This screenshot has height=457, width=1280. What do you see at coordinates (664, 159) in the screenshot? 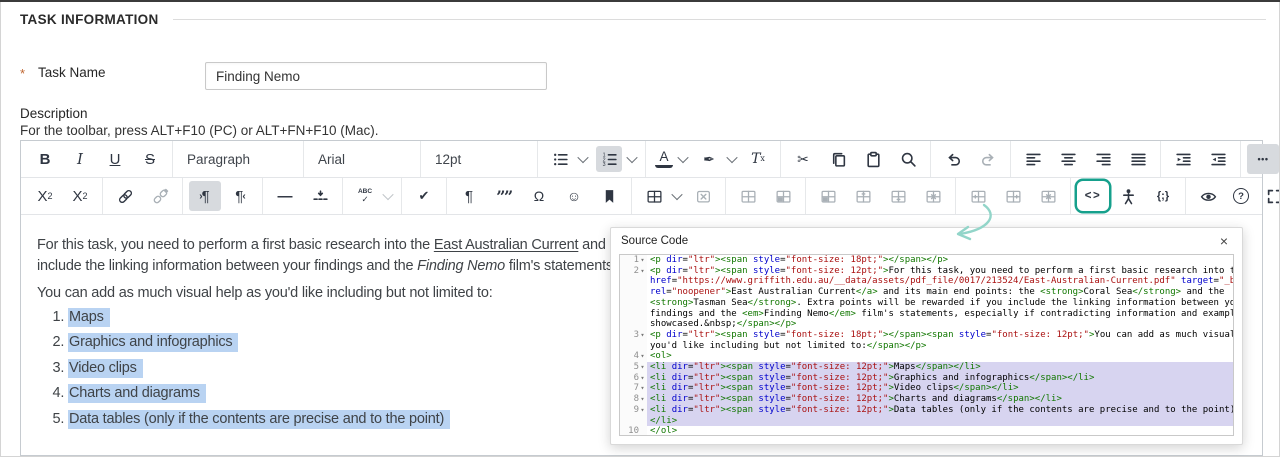
I see `text-color-icon: A` at bounding box center [664, 159].